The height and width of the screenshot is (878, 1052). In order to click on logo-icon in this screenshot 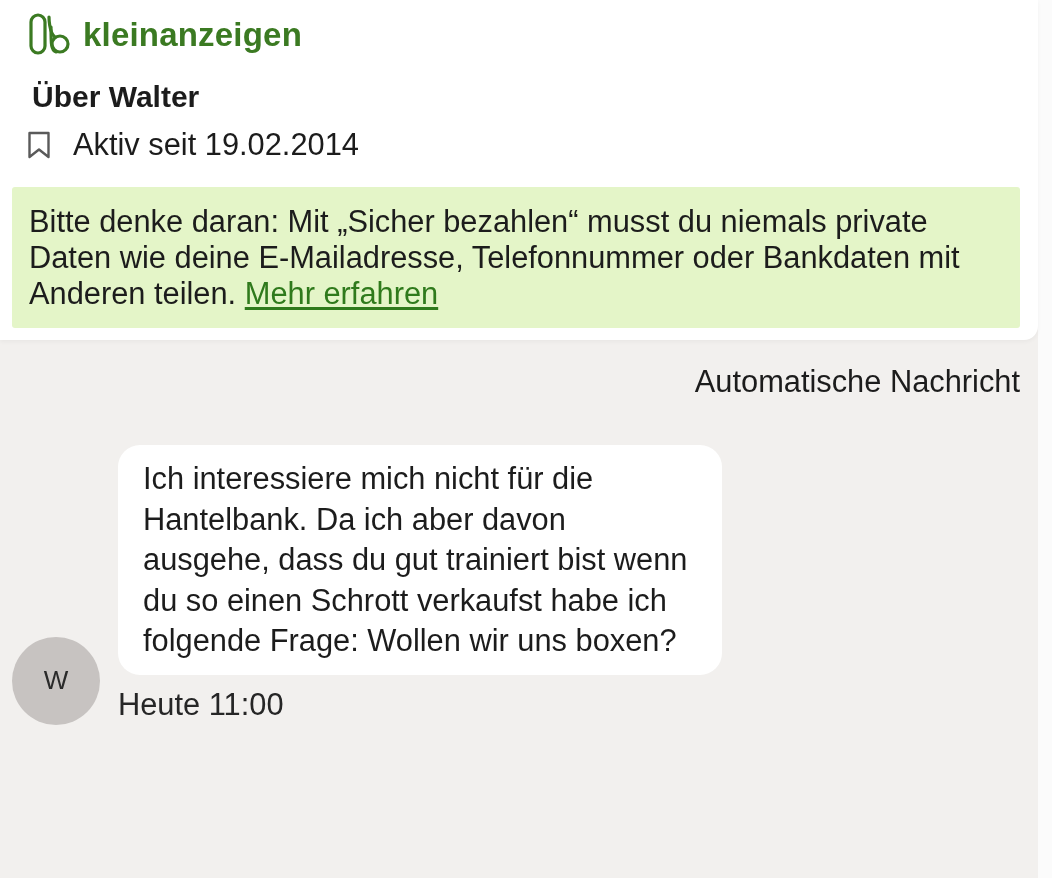, I will do `click(50, 34)`.